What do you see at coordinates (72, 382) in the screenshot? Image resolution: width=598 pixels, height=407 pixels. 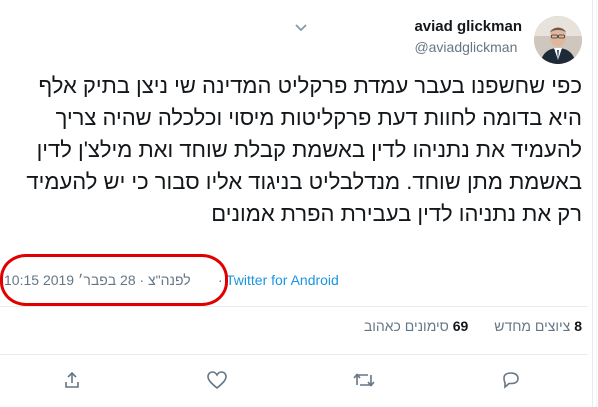 I see `share-icon` at bounding box center [72, 382].